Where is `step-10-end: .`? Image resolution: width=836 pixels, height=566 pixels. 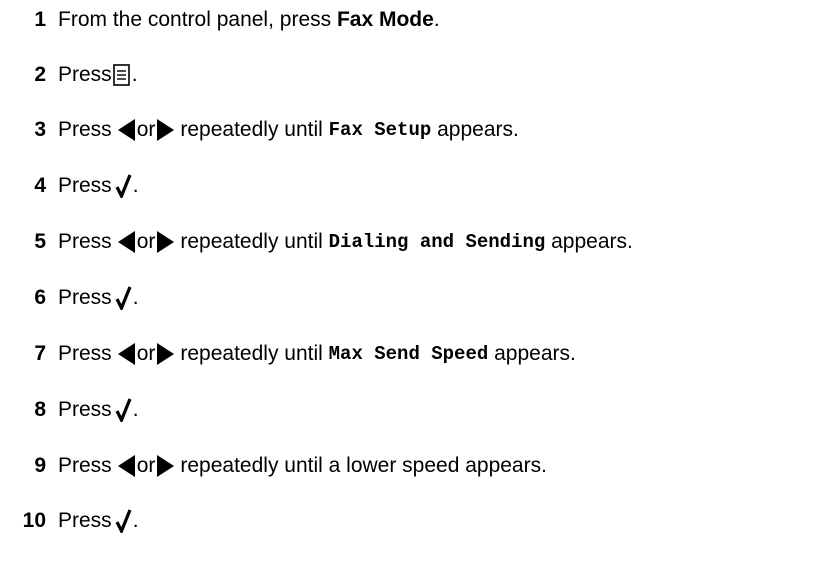
step-10-end: . is located at coordinates (135, 520).